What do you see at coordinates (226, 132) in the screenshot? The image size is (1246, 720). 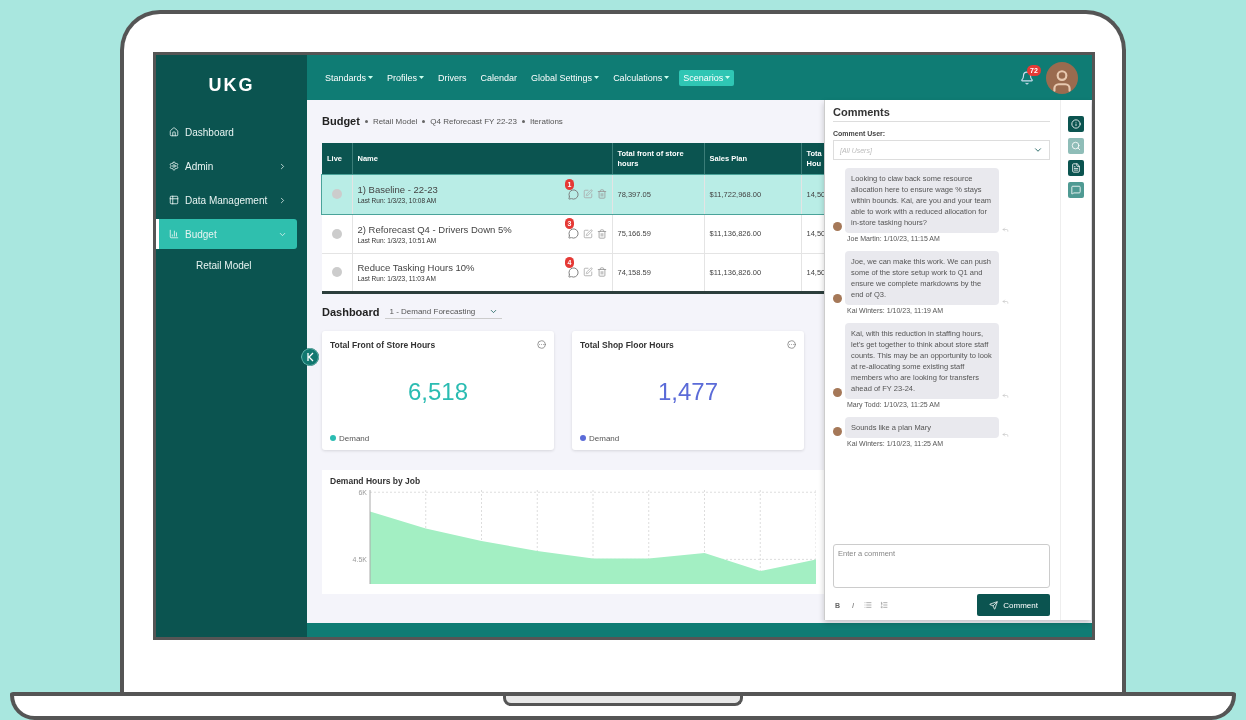 I see `sidebar-item: Dashboard` at bounding box center [226, 132].